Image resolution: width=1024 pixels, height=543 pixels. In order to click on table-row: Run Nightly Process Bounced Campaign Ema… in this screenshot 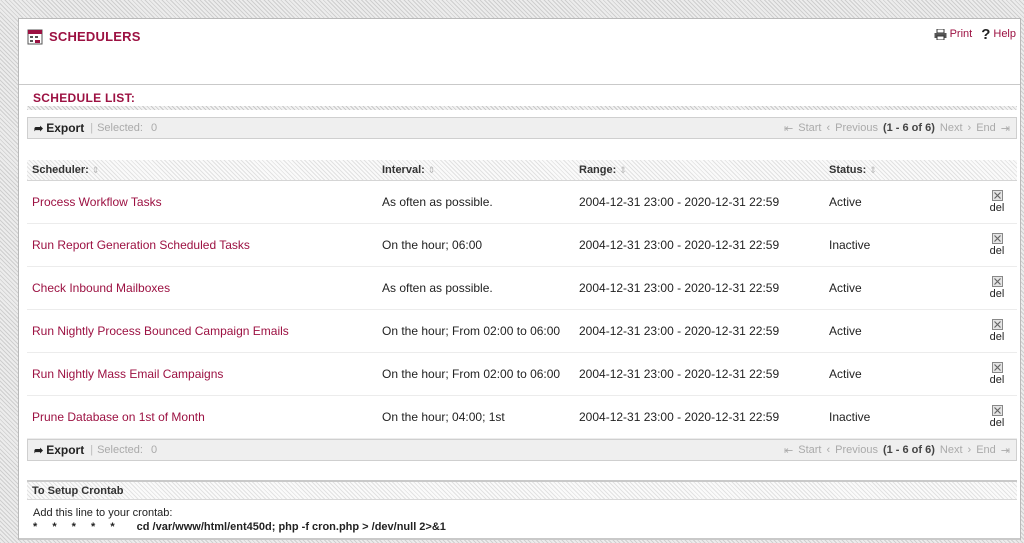, I will do `click(522, 331)`.